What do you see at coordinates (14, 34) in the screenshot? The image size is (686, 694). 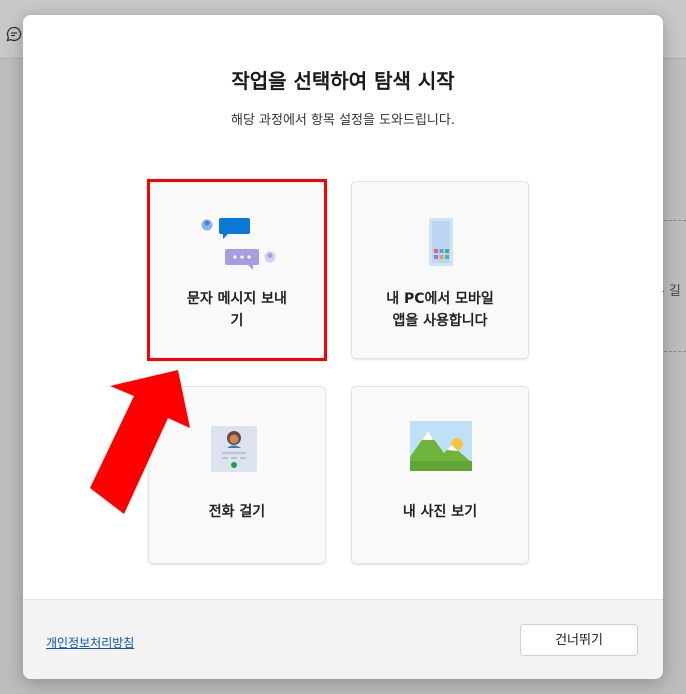 I see `chat-icon` at bounding box center [14, 34].